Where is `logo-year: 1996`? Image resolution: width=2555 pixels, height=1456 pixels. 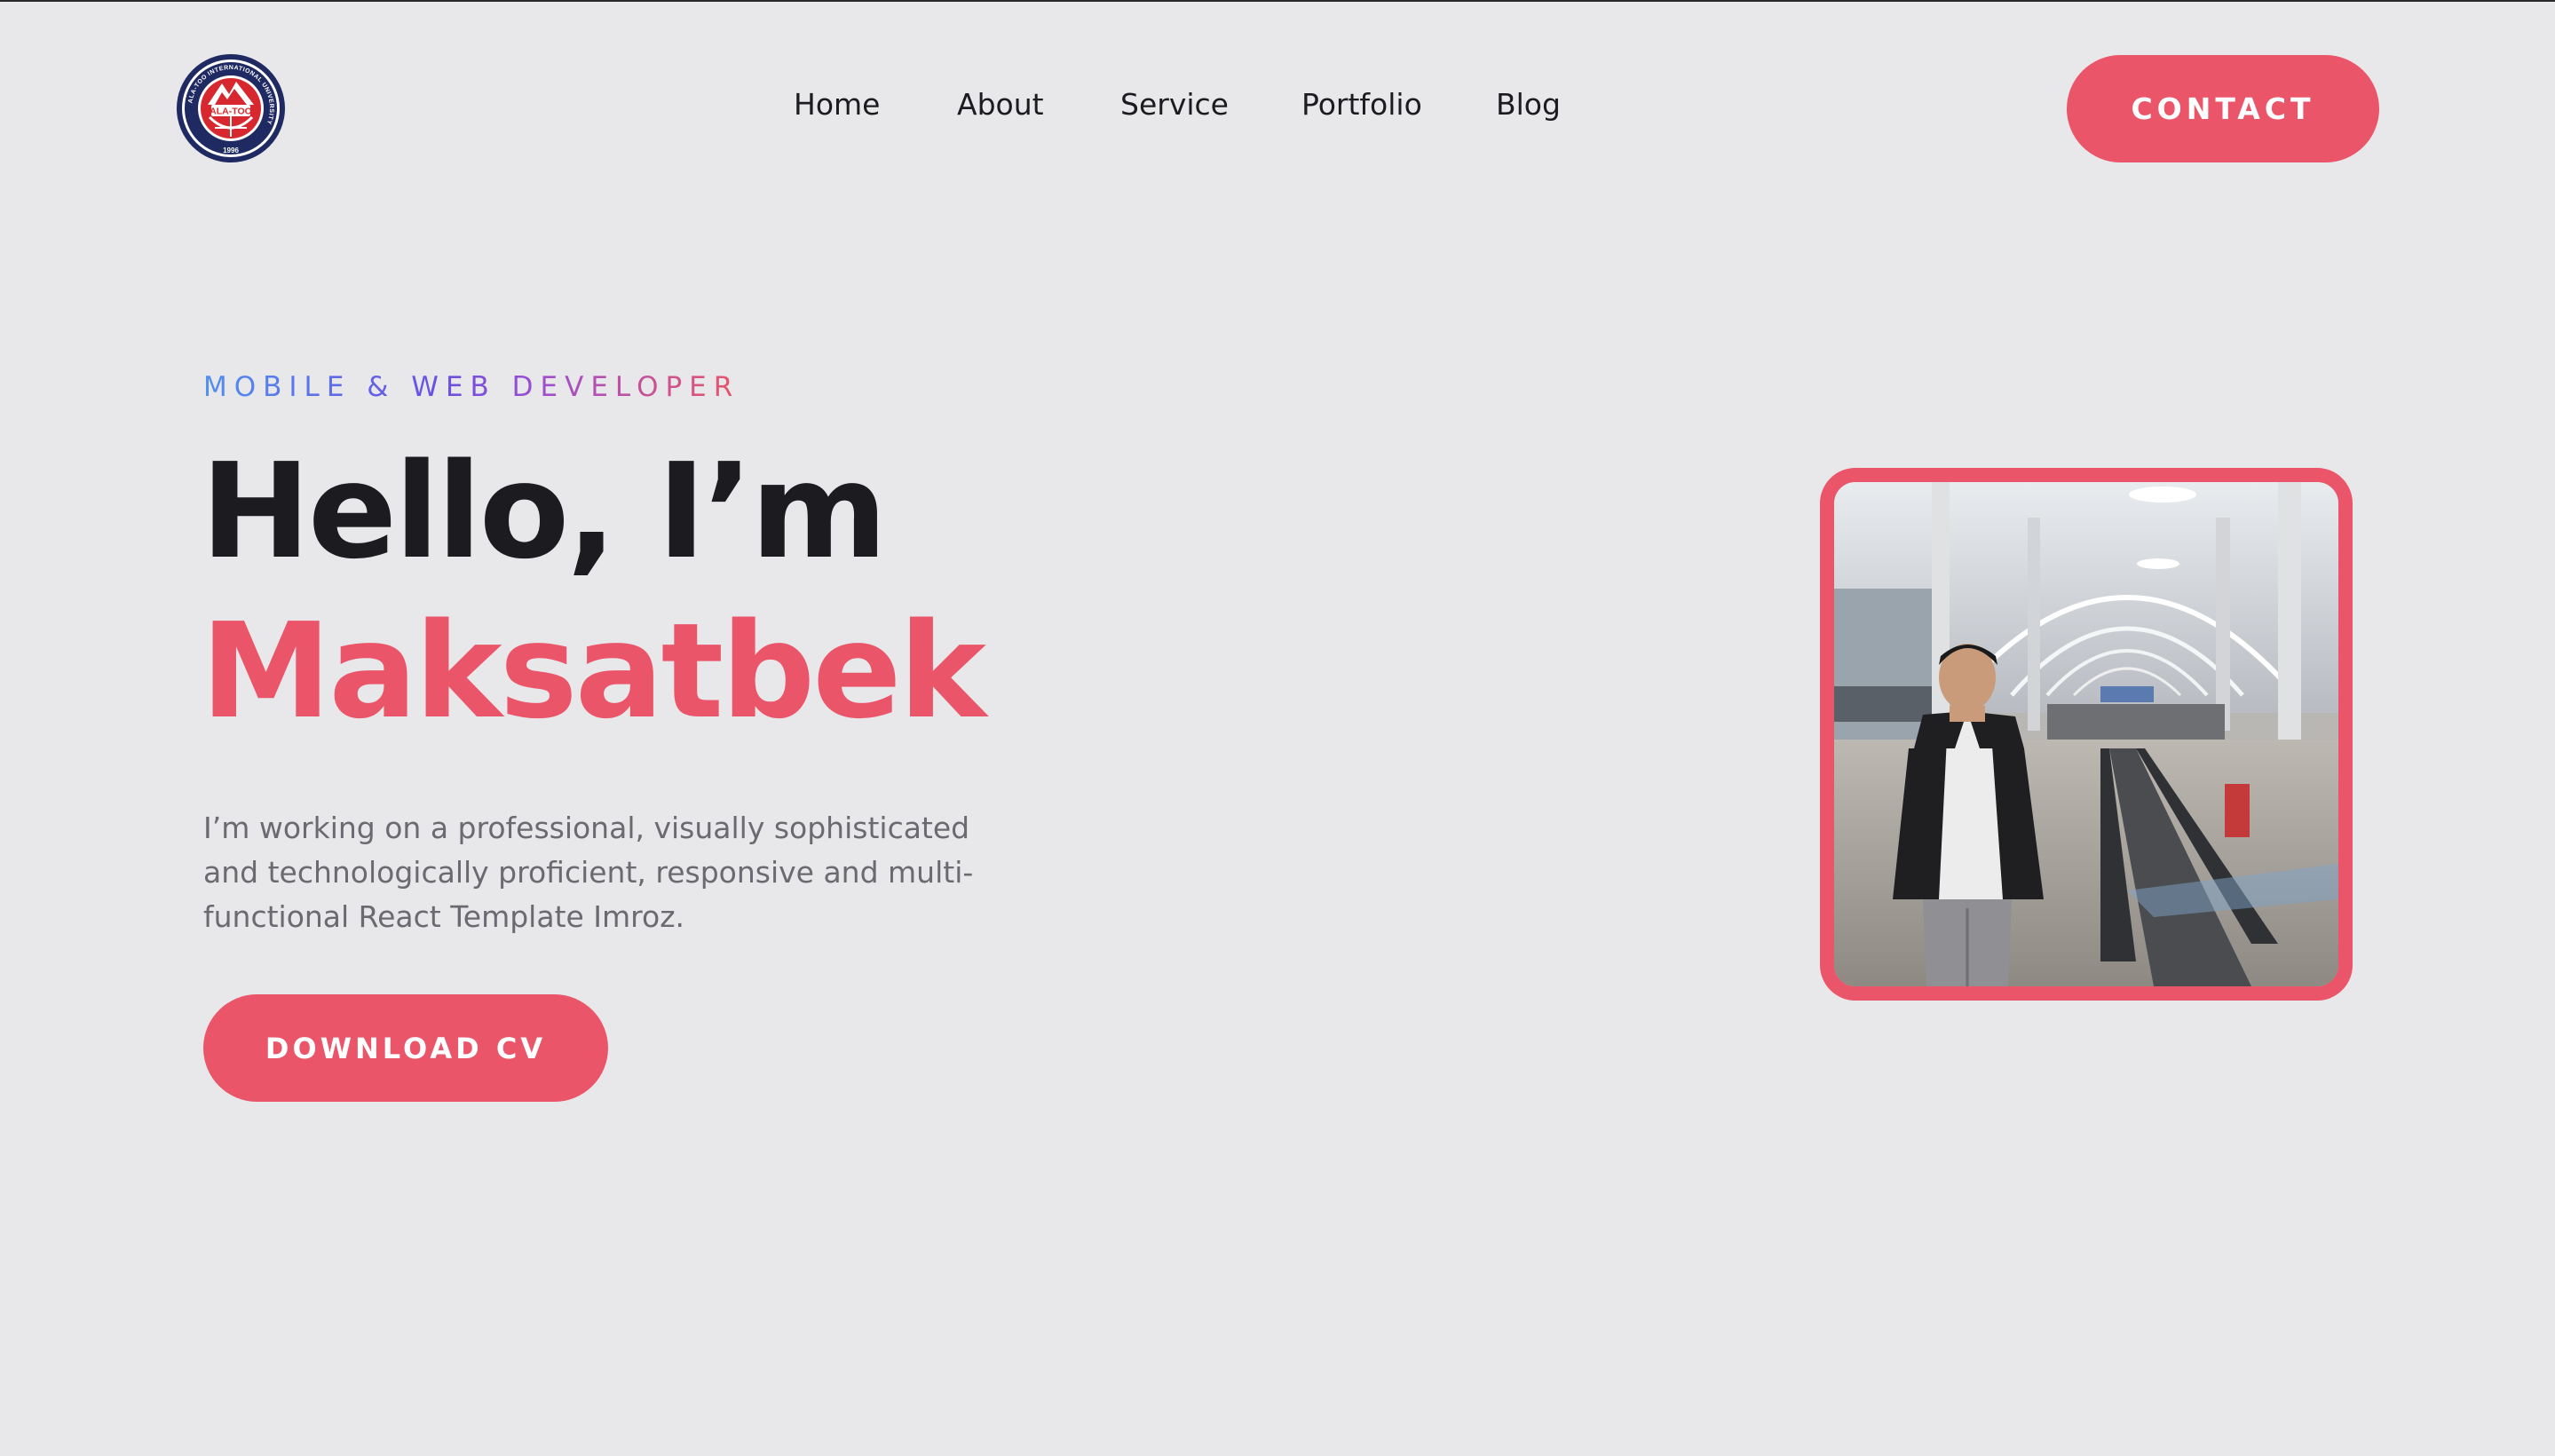
logo-year: 1996 is located at coordinates (231, 150).